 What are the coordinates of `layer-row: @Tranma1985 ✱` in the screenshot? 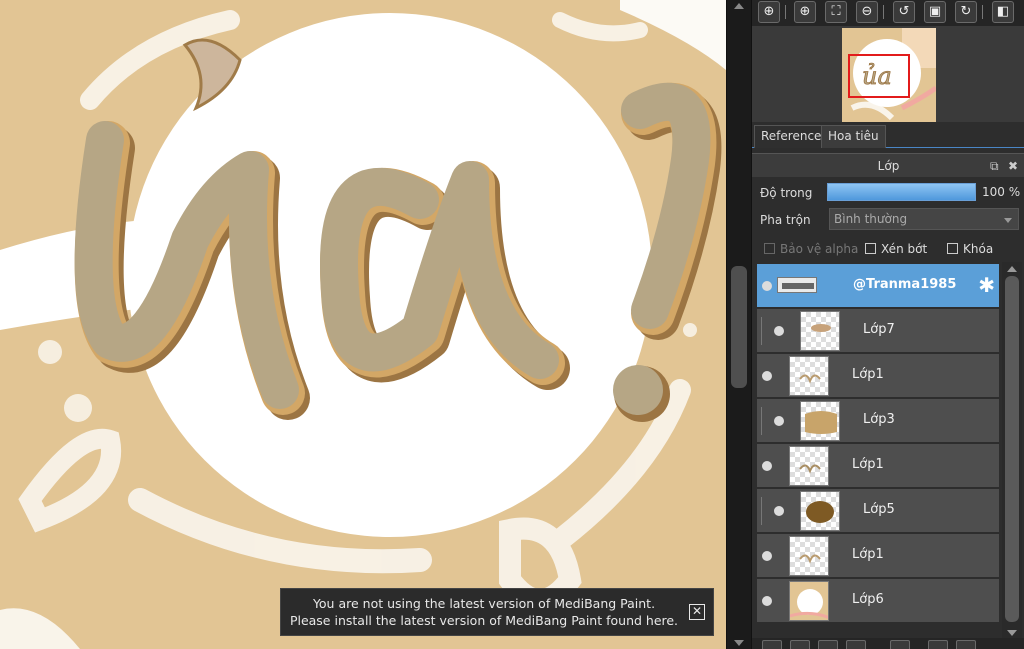 It's located at (878, 286).